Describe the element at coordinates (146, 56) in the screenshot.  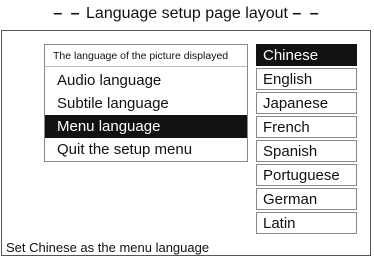
I see `menu-item-picture-language: The language of the picture displayed` at that location.